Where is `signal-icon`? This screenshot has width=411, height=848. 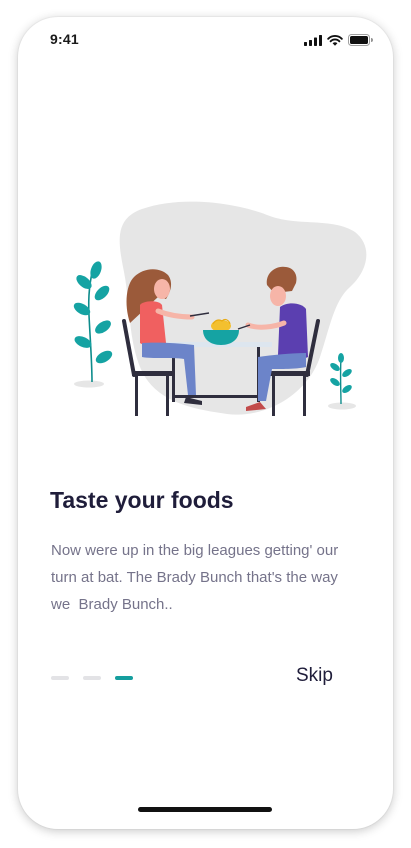 signal-icon is located at coordinates (313, 40).